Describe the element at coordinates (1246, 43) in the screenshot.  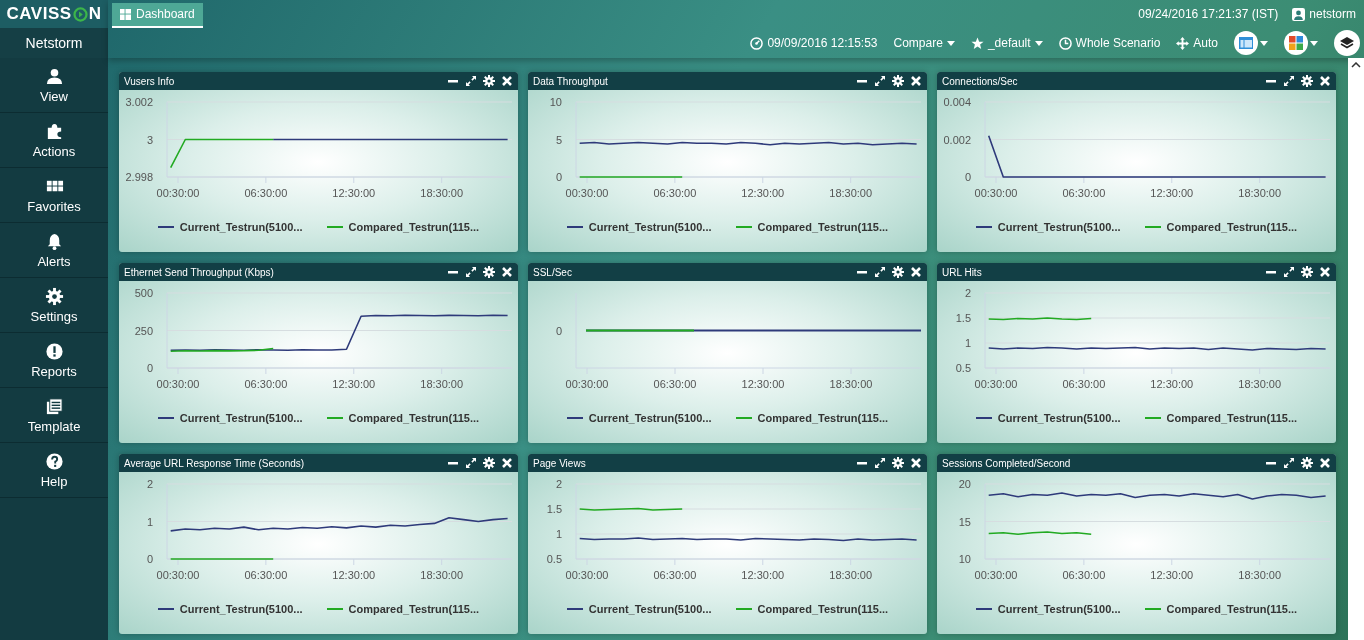
I see `window-layout-icon` at that location.